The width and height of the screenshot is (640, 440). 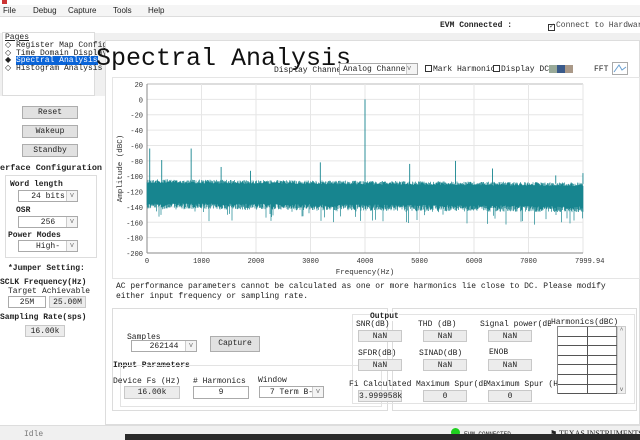 I want to click on header-bar: EVM Connected : ✓Connect to Hardware, so click(x=320, y=25).